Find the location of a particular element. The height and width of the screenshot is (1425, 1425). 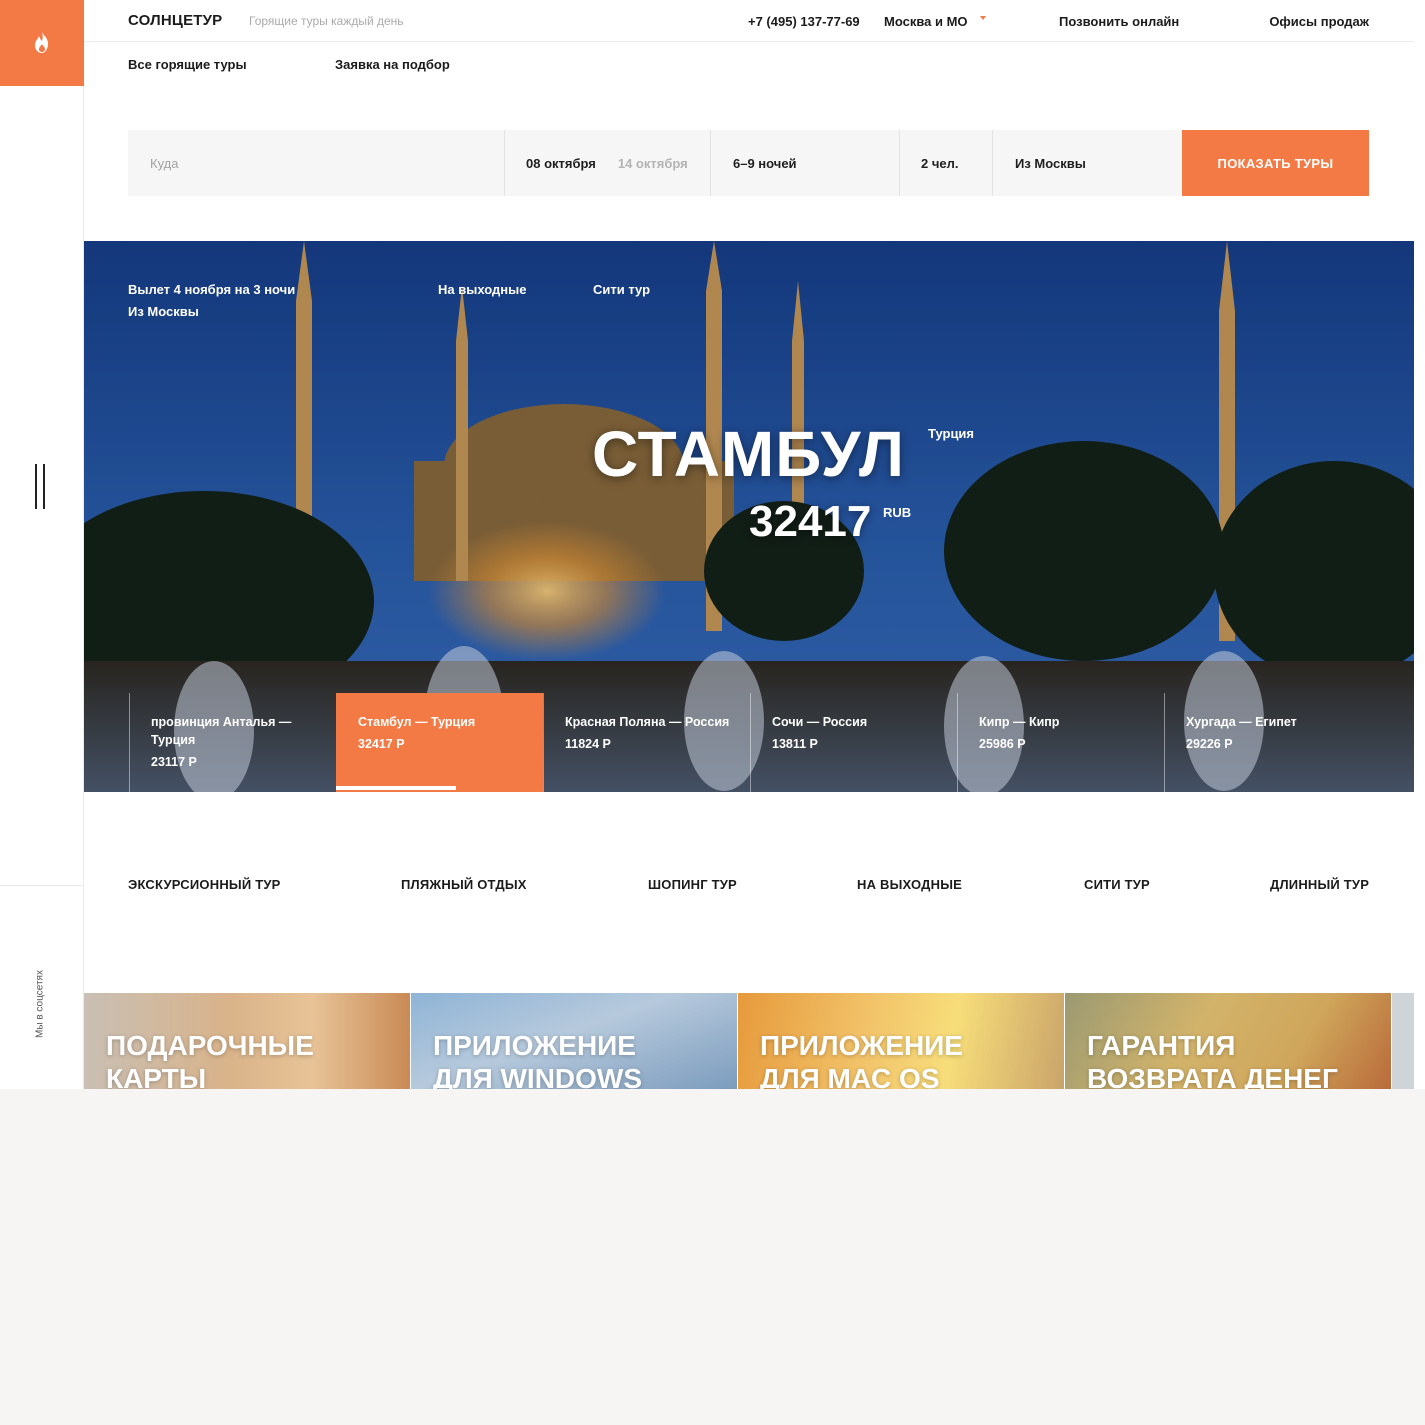

slide-price: 32417 Р is located at coordinates (381, 744).